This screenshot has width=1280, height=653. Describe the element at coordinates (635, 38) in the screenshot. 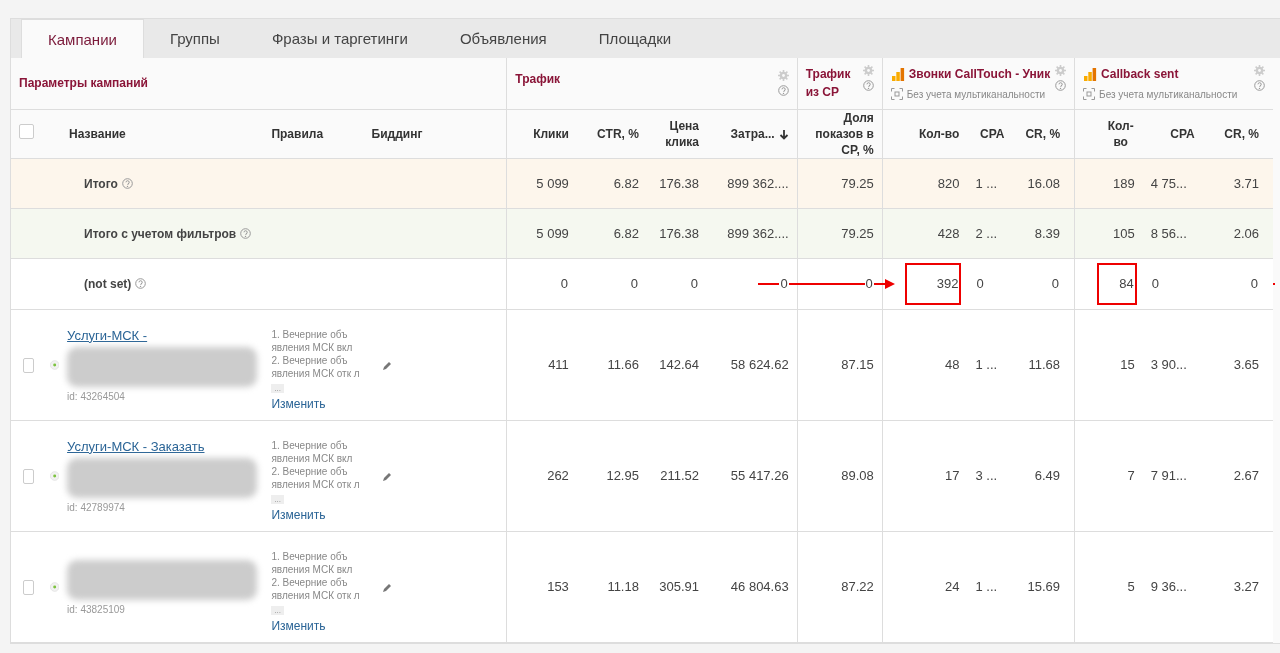

I see `tab: Площадки` at that location.